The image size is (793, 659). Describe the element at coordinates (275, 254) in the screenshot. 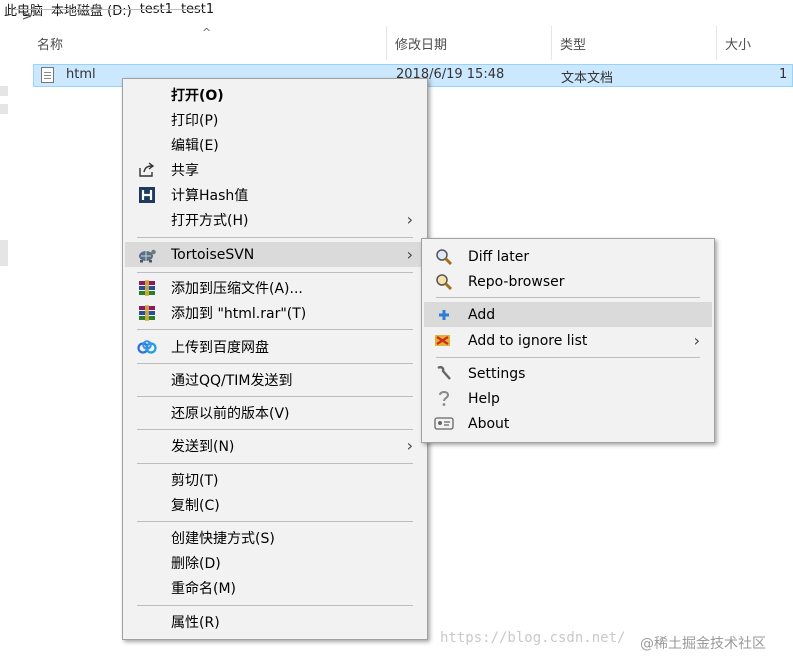

I see `menu-tortoisesvn: TortoiseSVN ›` at that location.